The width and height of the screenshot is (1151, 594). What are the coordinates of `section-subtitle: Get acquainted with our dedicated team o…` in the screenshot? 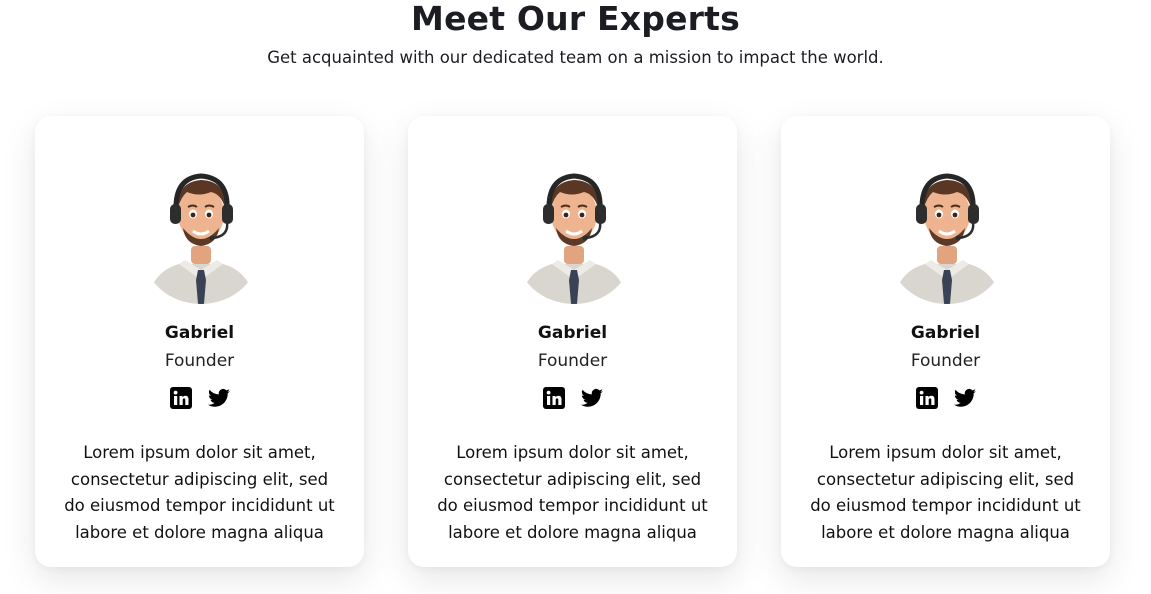 It's located at (575, 57).